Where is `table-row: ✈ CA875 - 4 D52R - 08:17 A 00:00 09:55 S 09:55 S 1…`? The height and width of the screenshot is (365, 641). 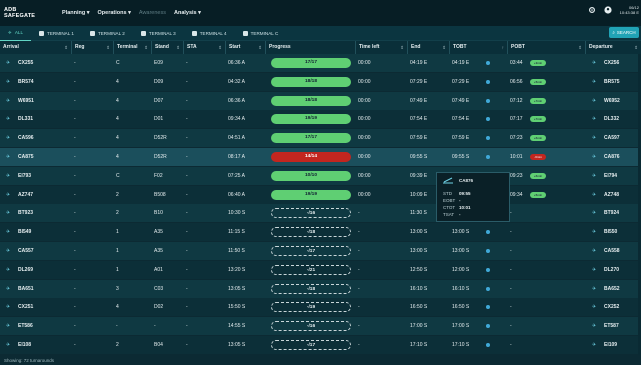
table-row: ✈ CA875 - 4 D52R - 08:17 A 00:00 09:55 S 09:55 S 1… is located at coordinates (320, 157).